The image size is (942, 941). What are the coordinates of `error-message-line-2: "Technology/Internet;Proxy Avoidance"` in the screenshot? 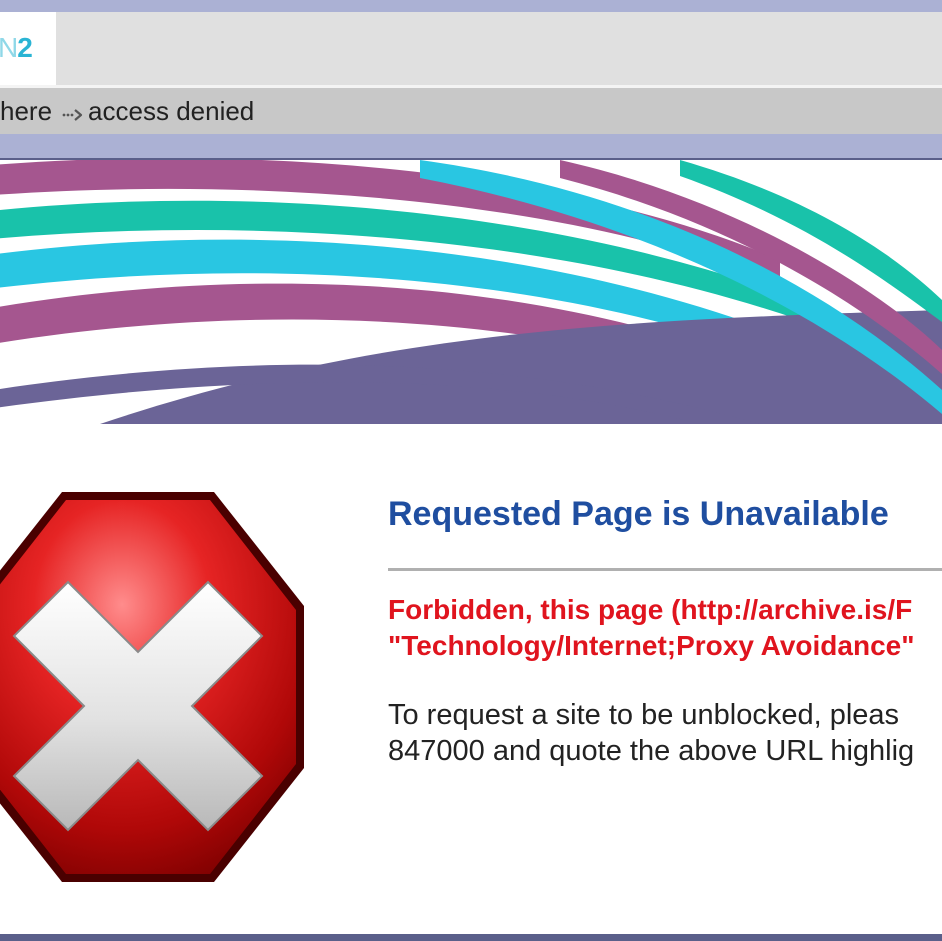 It's located at (651, 645).